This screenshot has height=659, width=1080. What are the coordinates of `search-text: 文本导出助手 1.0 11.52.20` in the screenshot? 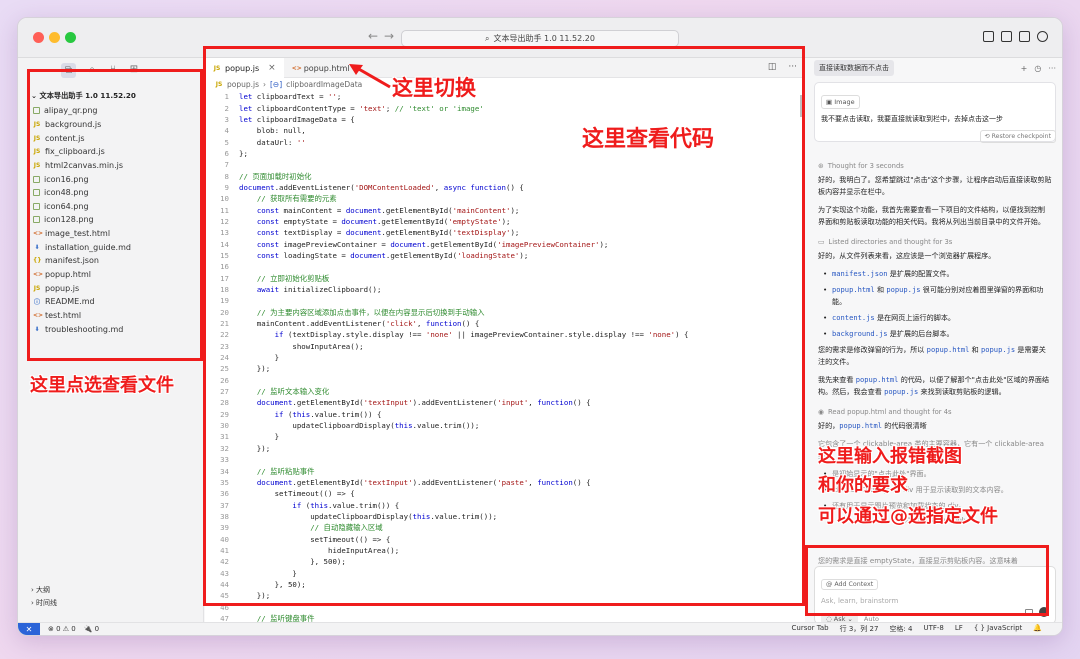 It's located at (544, 38).